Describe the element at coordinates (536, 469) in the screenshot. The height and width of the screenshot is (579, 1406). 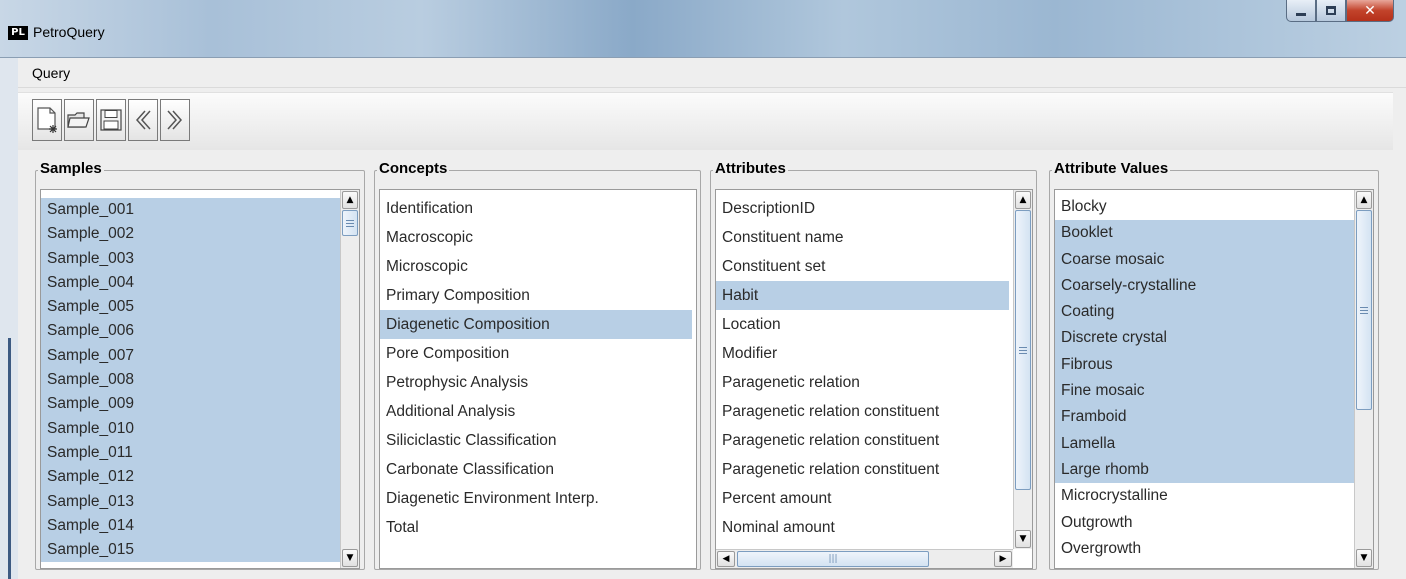
I see `list-item: Carbonate Classification` at that location.